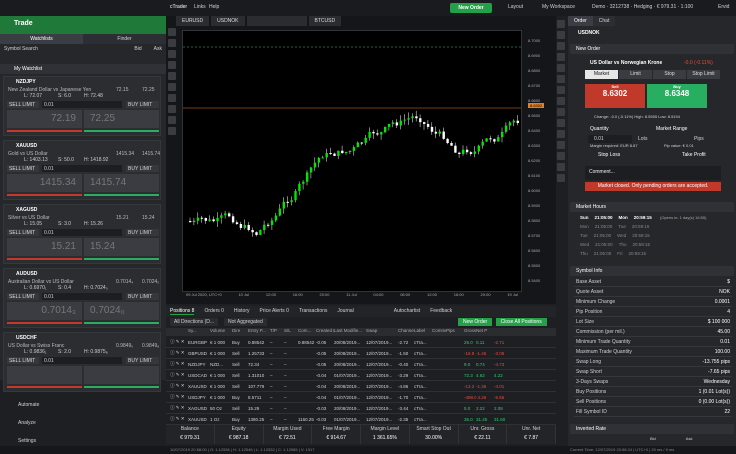  What do you see at coordinates (703, 74) in the screenshot?
I see `order-tab-stop-limit: Stop Limit` at bounding box center [703, 74].